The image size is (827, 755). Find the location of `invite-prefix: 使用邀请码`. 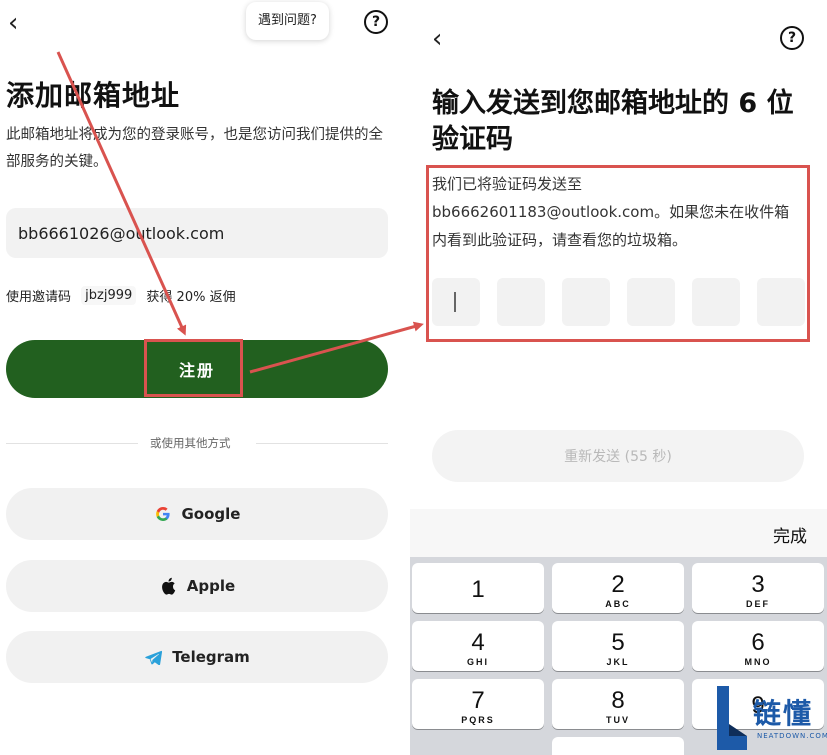

invite-prefix: 使用邀请码 is located at coordinates (39, 297).